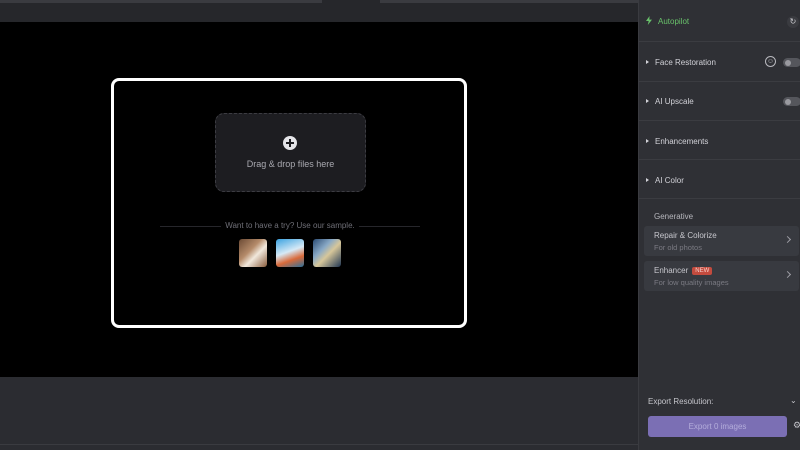 The image size is (800, 450). I want to click on section-label: AI Upscale, so click(674, 101).